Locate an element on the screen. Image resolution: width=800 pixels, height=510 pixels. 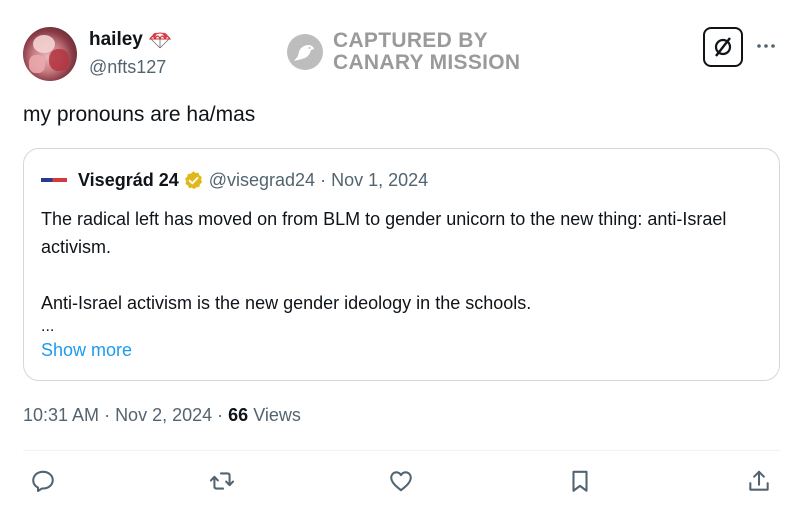
quoted-author-name: Visegrád 24 is located at coordinates (128, 180).